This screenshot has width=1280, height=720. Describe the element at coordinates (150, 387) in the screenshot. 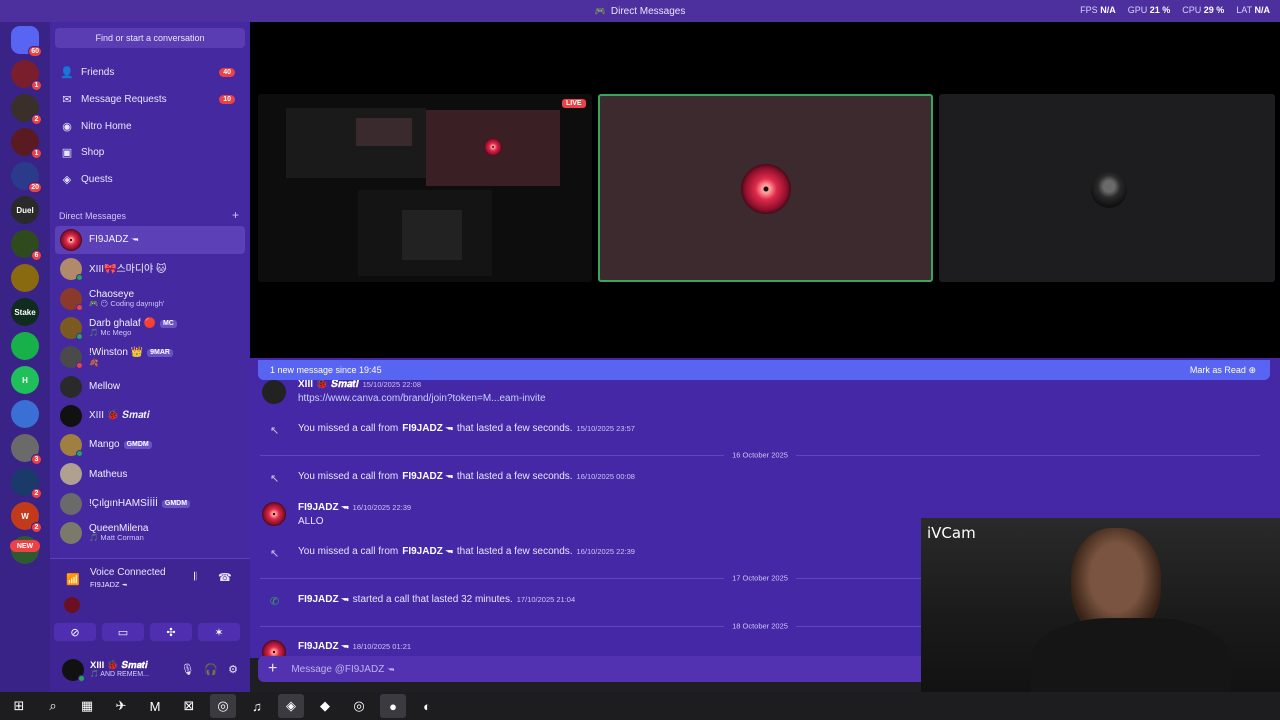

I see `dm-item: Mellow` at that location.